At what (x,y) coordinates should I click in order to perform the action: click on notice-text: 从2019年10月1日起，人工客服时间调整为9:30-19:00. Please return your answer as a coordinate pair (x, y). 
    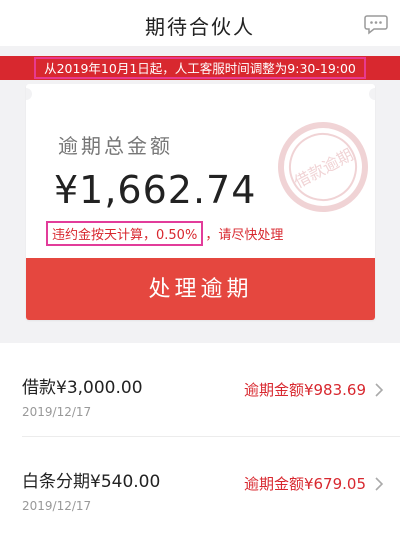
    Looking at the image, I should click on (200, 68).